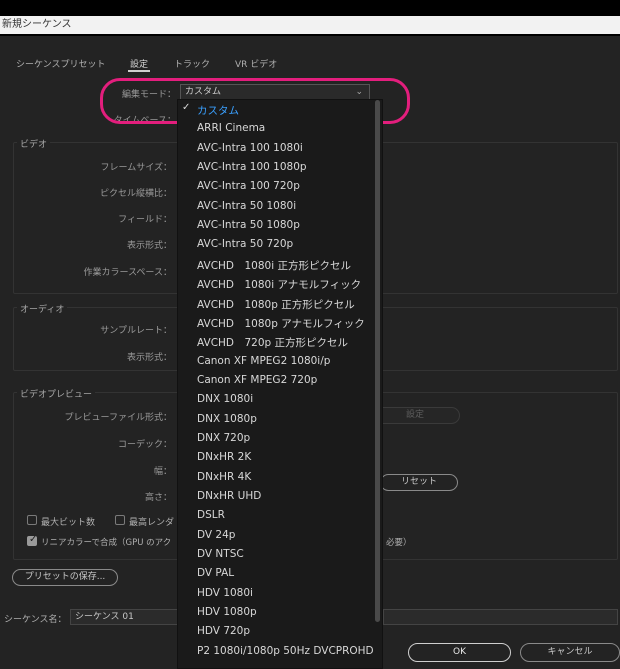 The image size is (620, 669). Describe the element at coordinates (223, 631) in the screenshot. I see `dropdown-item: HDV 720p` at that location.